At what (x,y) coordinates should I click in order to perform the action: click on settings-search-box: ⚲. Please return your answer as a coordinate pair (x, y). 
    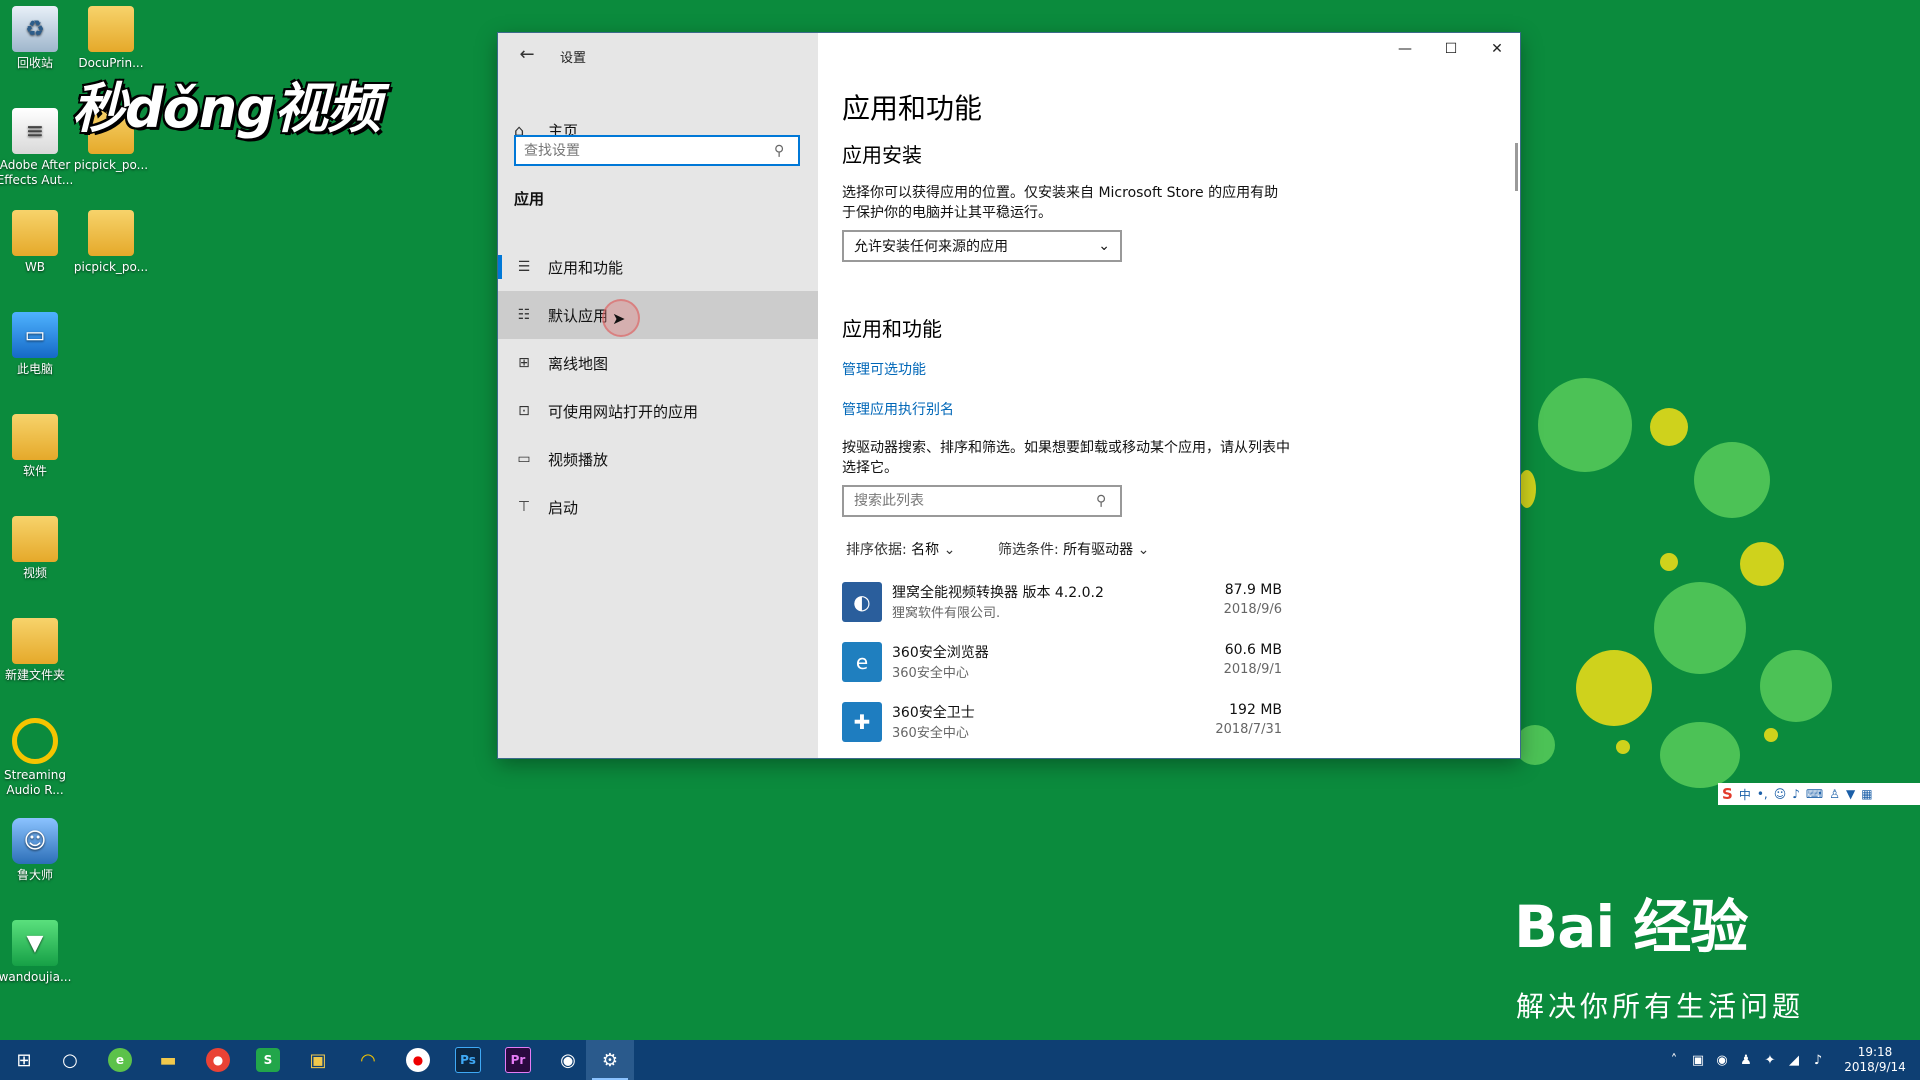
    Looking at the image, I should click on (657, 150).